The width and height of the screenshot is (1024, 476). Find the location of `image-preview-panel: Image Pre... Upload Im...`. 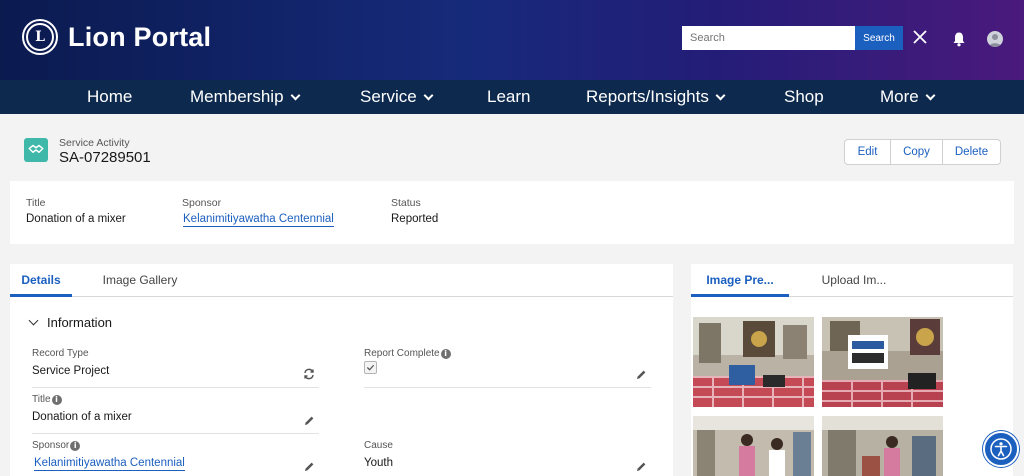

image-preview-panel: Image Pre... Upload Im... is located at coordinates (852, 370).